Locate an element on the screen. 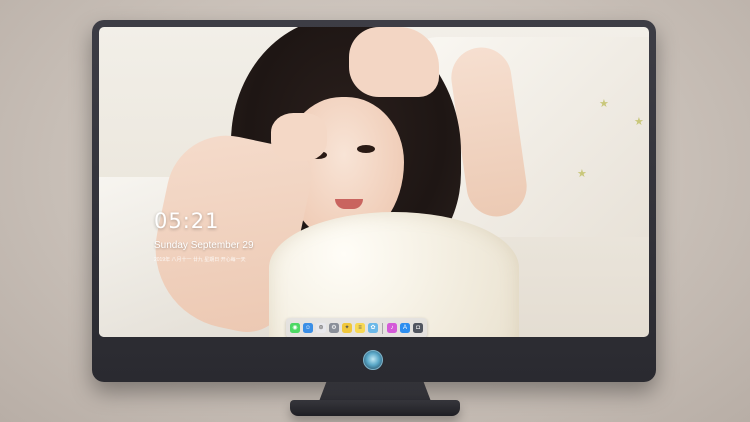 The height and width of the screenshot is (422, 750). dock: ◉ ☺ ⊛ ⚙ ✦ ≡ ✿ ♪ A ◘ is located at coordinates (356, 327).